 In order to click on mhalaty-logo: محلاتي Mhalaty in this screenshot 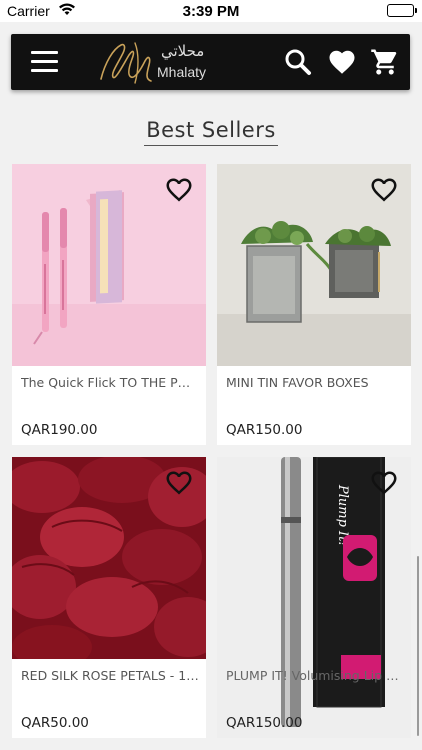, I will do `click(160, 62)`.